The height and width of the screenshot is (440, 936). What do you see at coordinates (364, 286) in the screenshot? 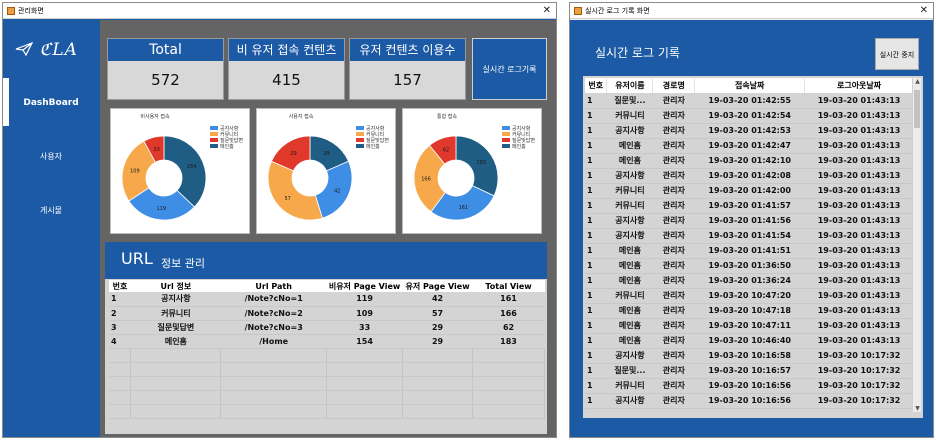
I see `column-header: 비유저 Page View` at bounding box center [364, 286].